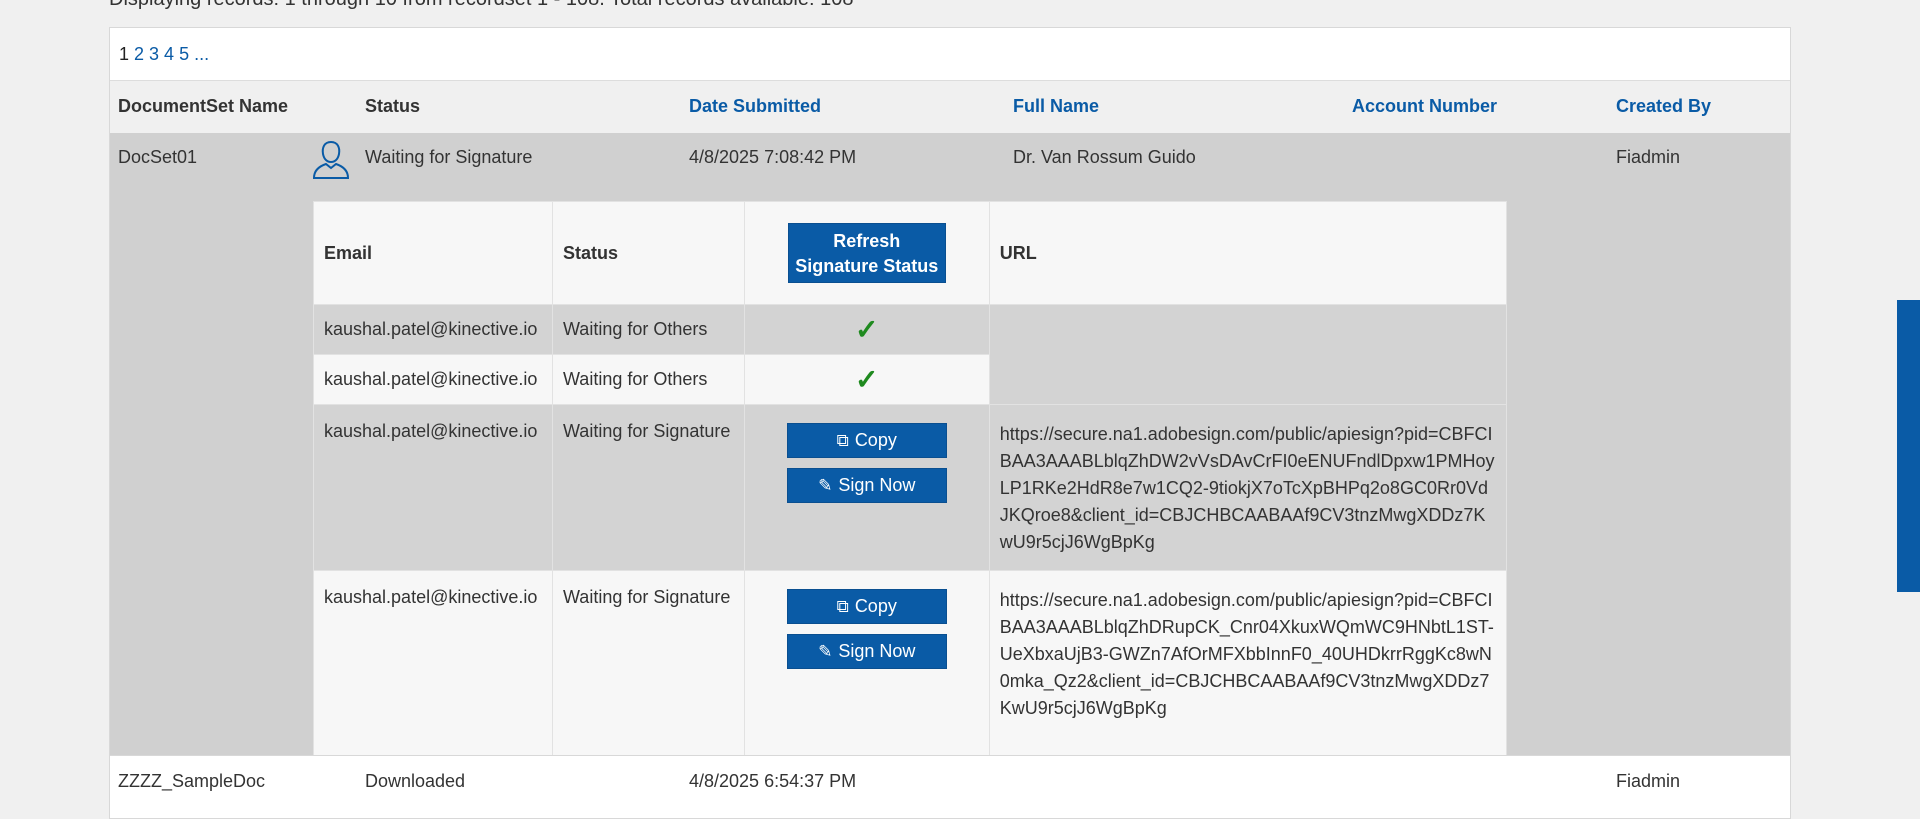 The width and height of the screenshot is (1920, 819). What do you see at coordinates (648, 253) in the screenshot?
I see `signers-header-status: Status` at bounding box center [648, 253].